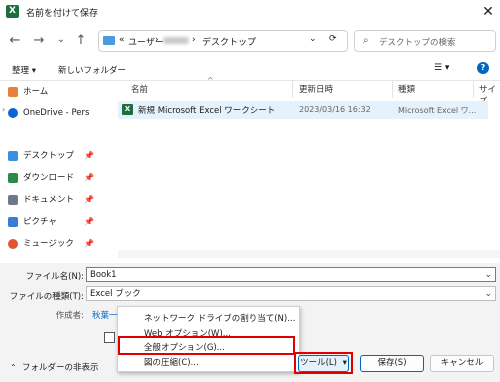 The image size is (500, 382). I want to click on address-bar: « ユーザー › › デスクトップ ⌄ ⟳, so click(223, 41).